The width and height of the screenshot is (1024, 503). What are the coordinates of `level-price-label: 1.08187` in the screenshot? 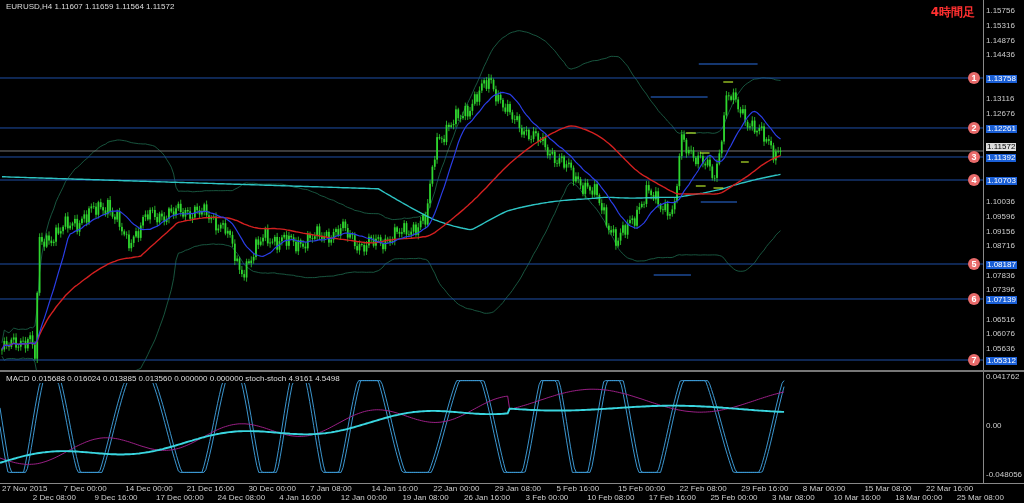 It's located at (1001, 265).